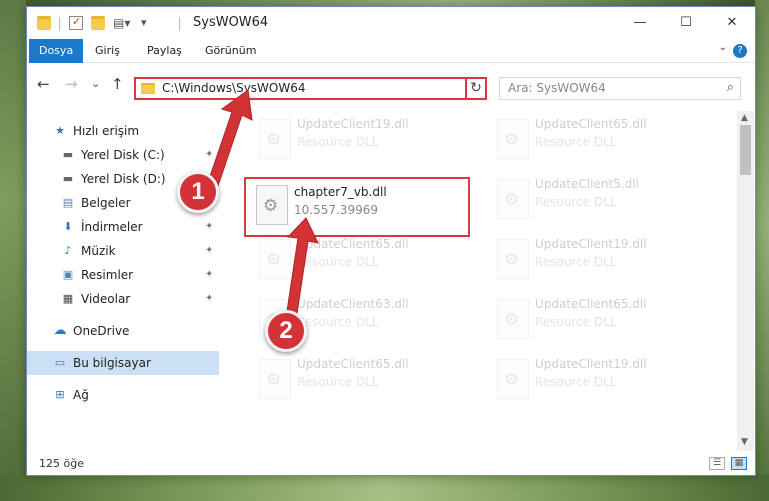 This screenshot has width=769, height=501. What do you see at coordinates (262, 205) in the screenshot?
I see `tutorial-arrows` at bounding box center [262, 205].